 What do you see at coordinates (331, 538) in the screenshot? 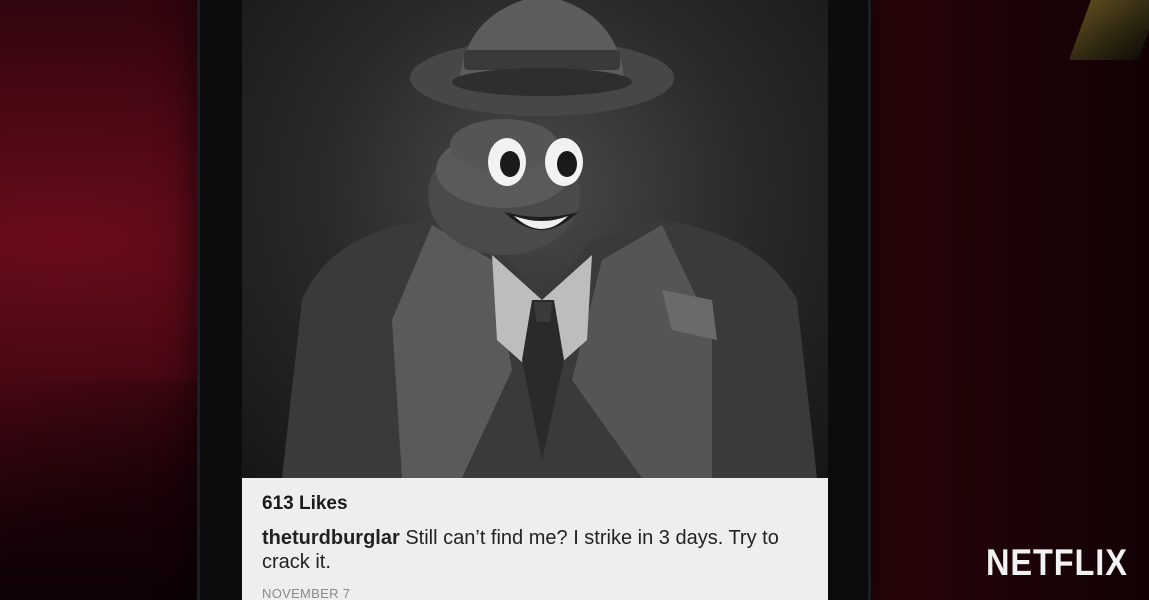
I see `username-link: theturdburglar` at bounding box center [331, 538].